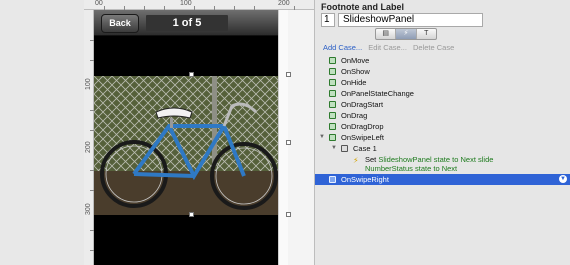 Image resolution: width=570 pixels, height=265 pixels. Describe the element at coordinates (99, 3) in the screenshot. I see `ruler-label: 00` at that location.